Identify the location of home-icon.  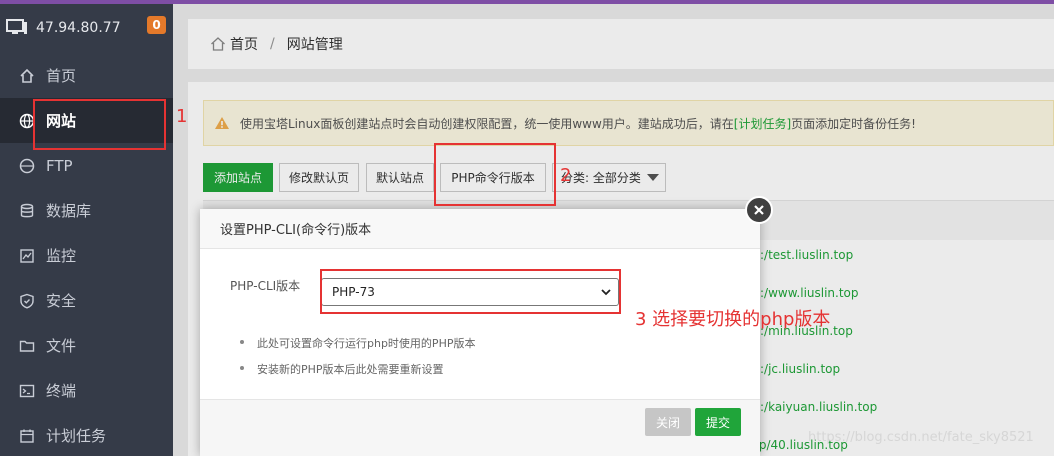
(27, 76).